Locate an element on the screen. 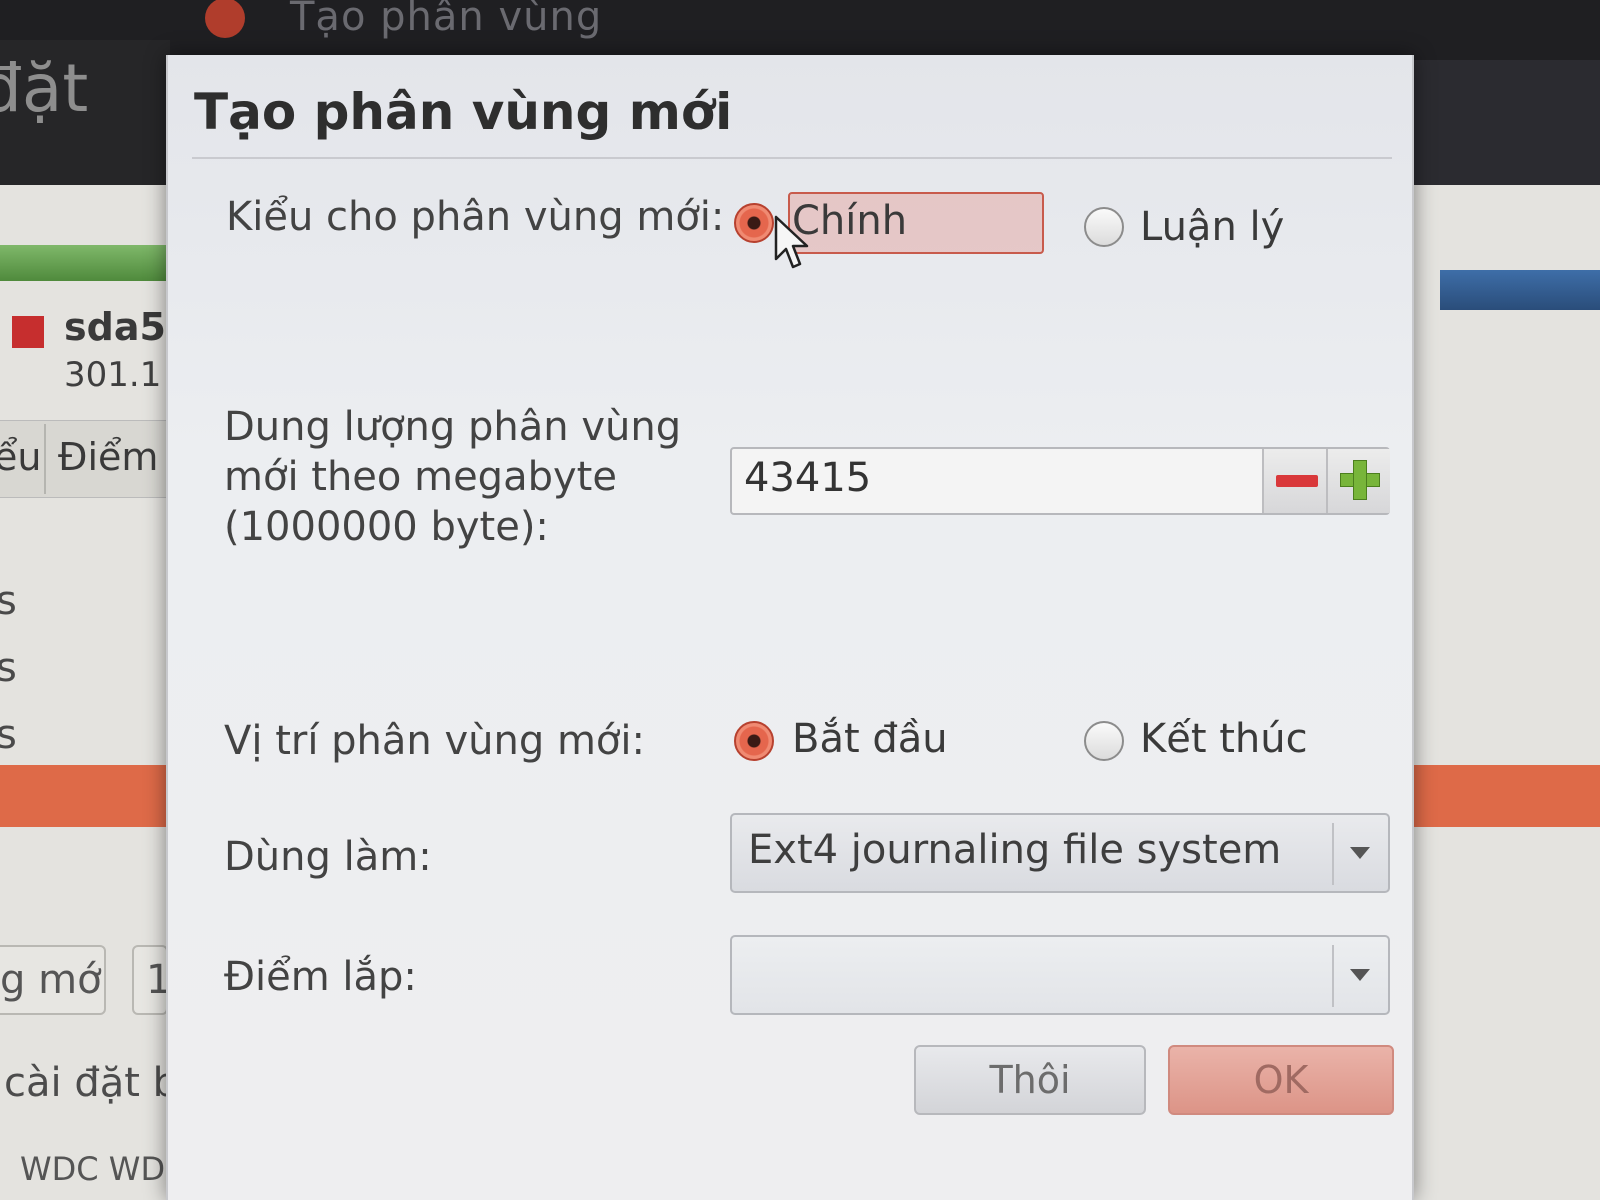  partition-name: sda5 is located at coordinates (115, 327).